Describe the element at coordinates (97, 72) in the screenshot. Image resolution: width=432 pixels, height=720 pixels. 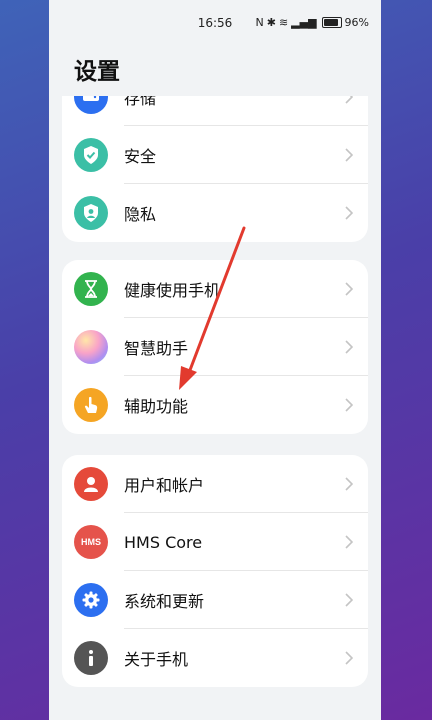
I see `page-title: 设置` at that location.